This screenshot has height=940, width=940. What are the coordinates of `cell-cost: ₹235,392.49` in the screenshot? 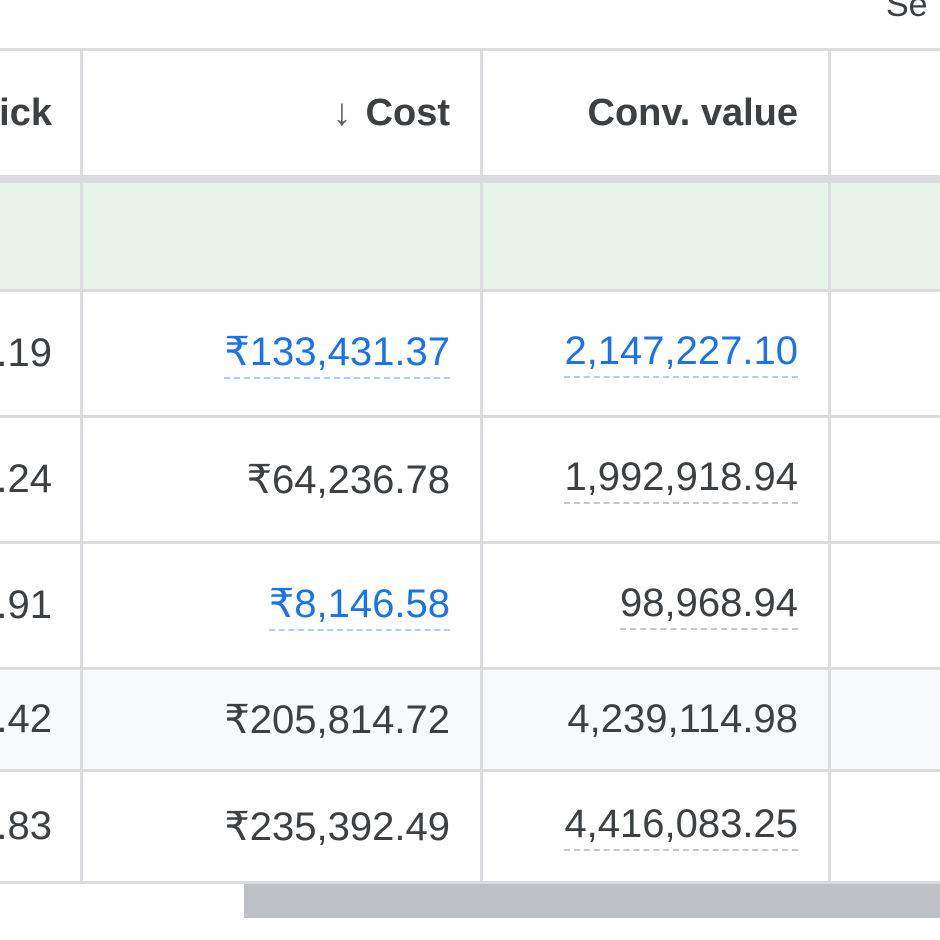 It's located at (280, 826).